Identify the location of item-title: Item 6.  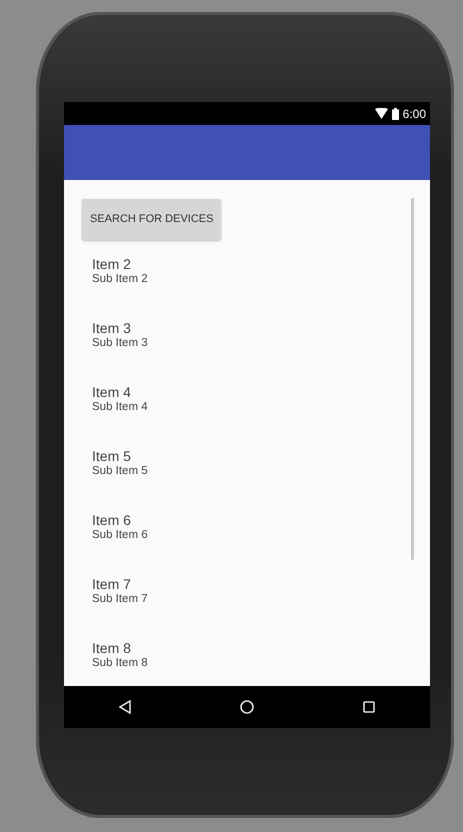
(112, 520).